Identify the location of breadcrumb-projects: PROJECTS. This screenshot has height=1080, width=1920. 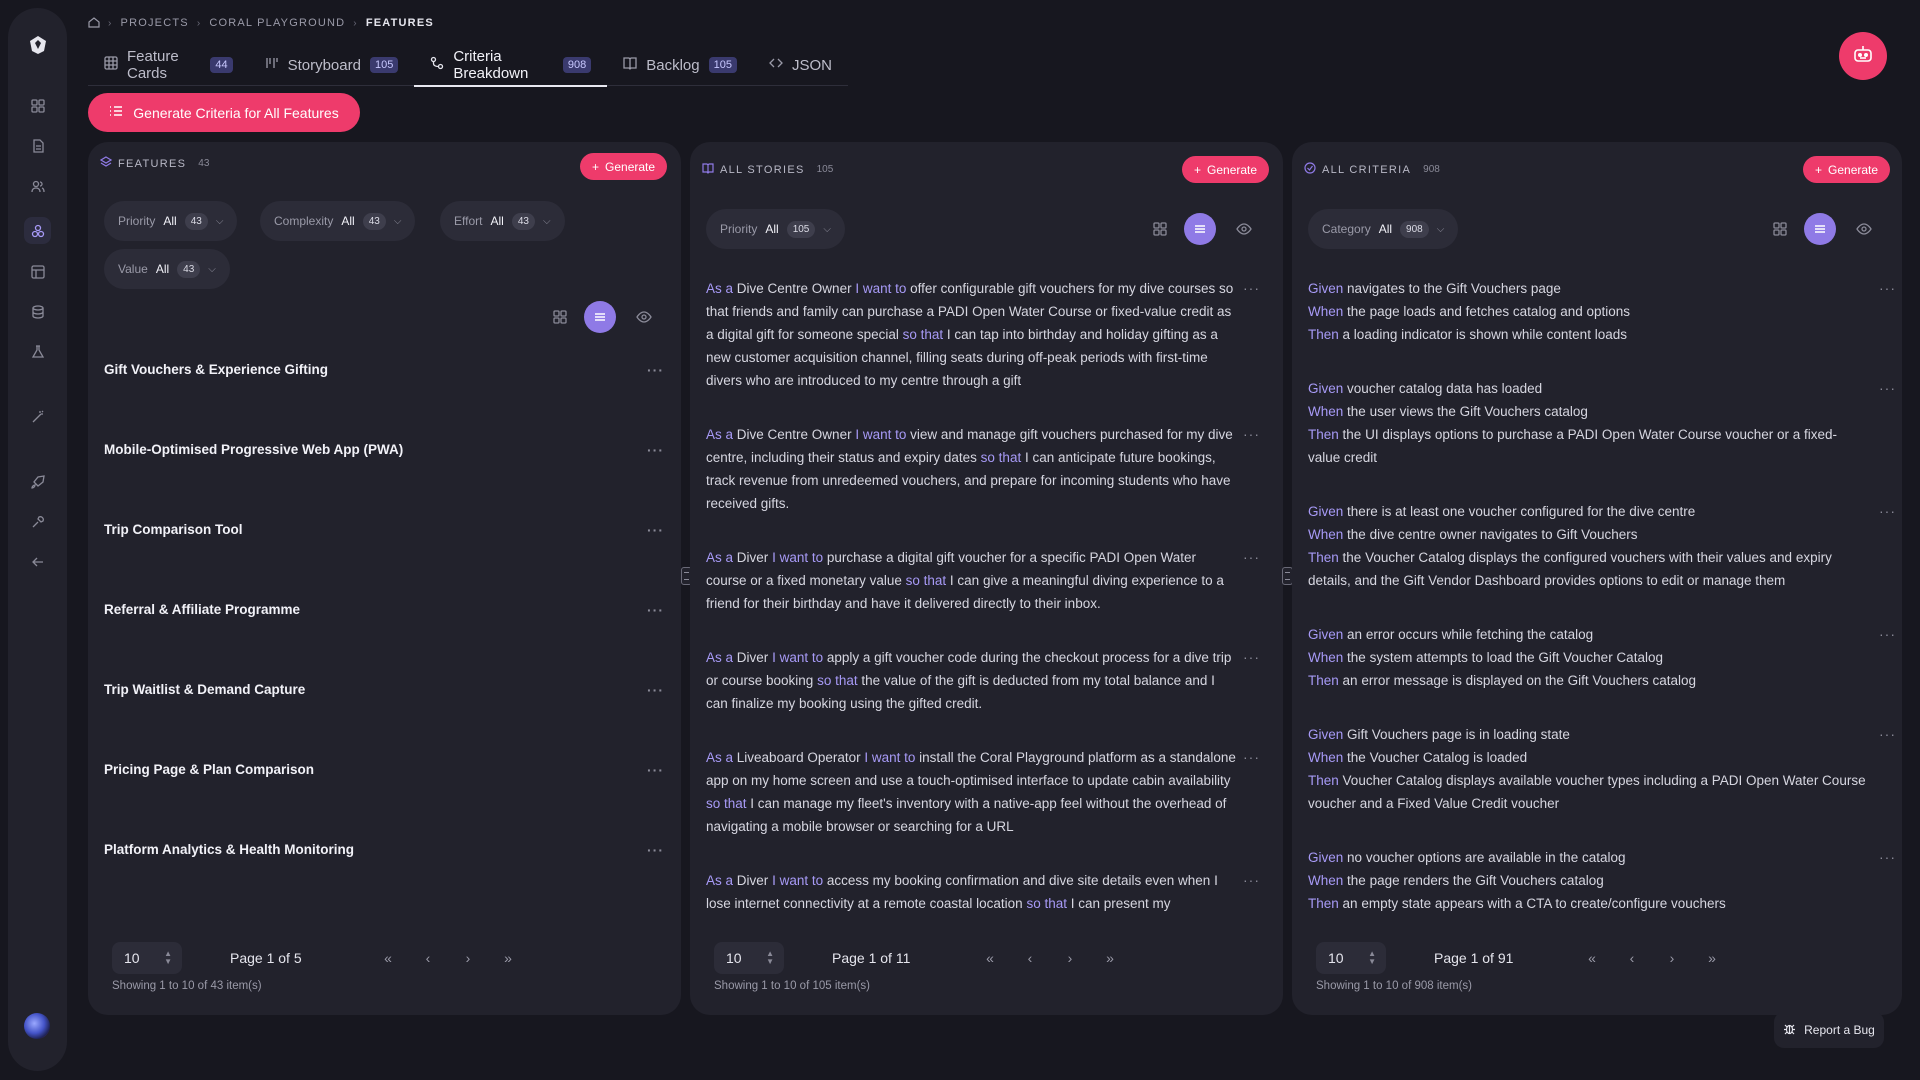
(155, 23).